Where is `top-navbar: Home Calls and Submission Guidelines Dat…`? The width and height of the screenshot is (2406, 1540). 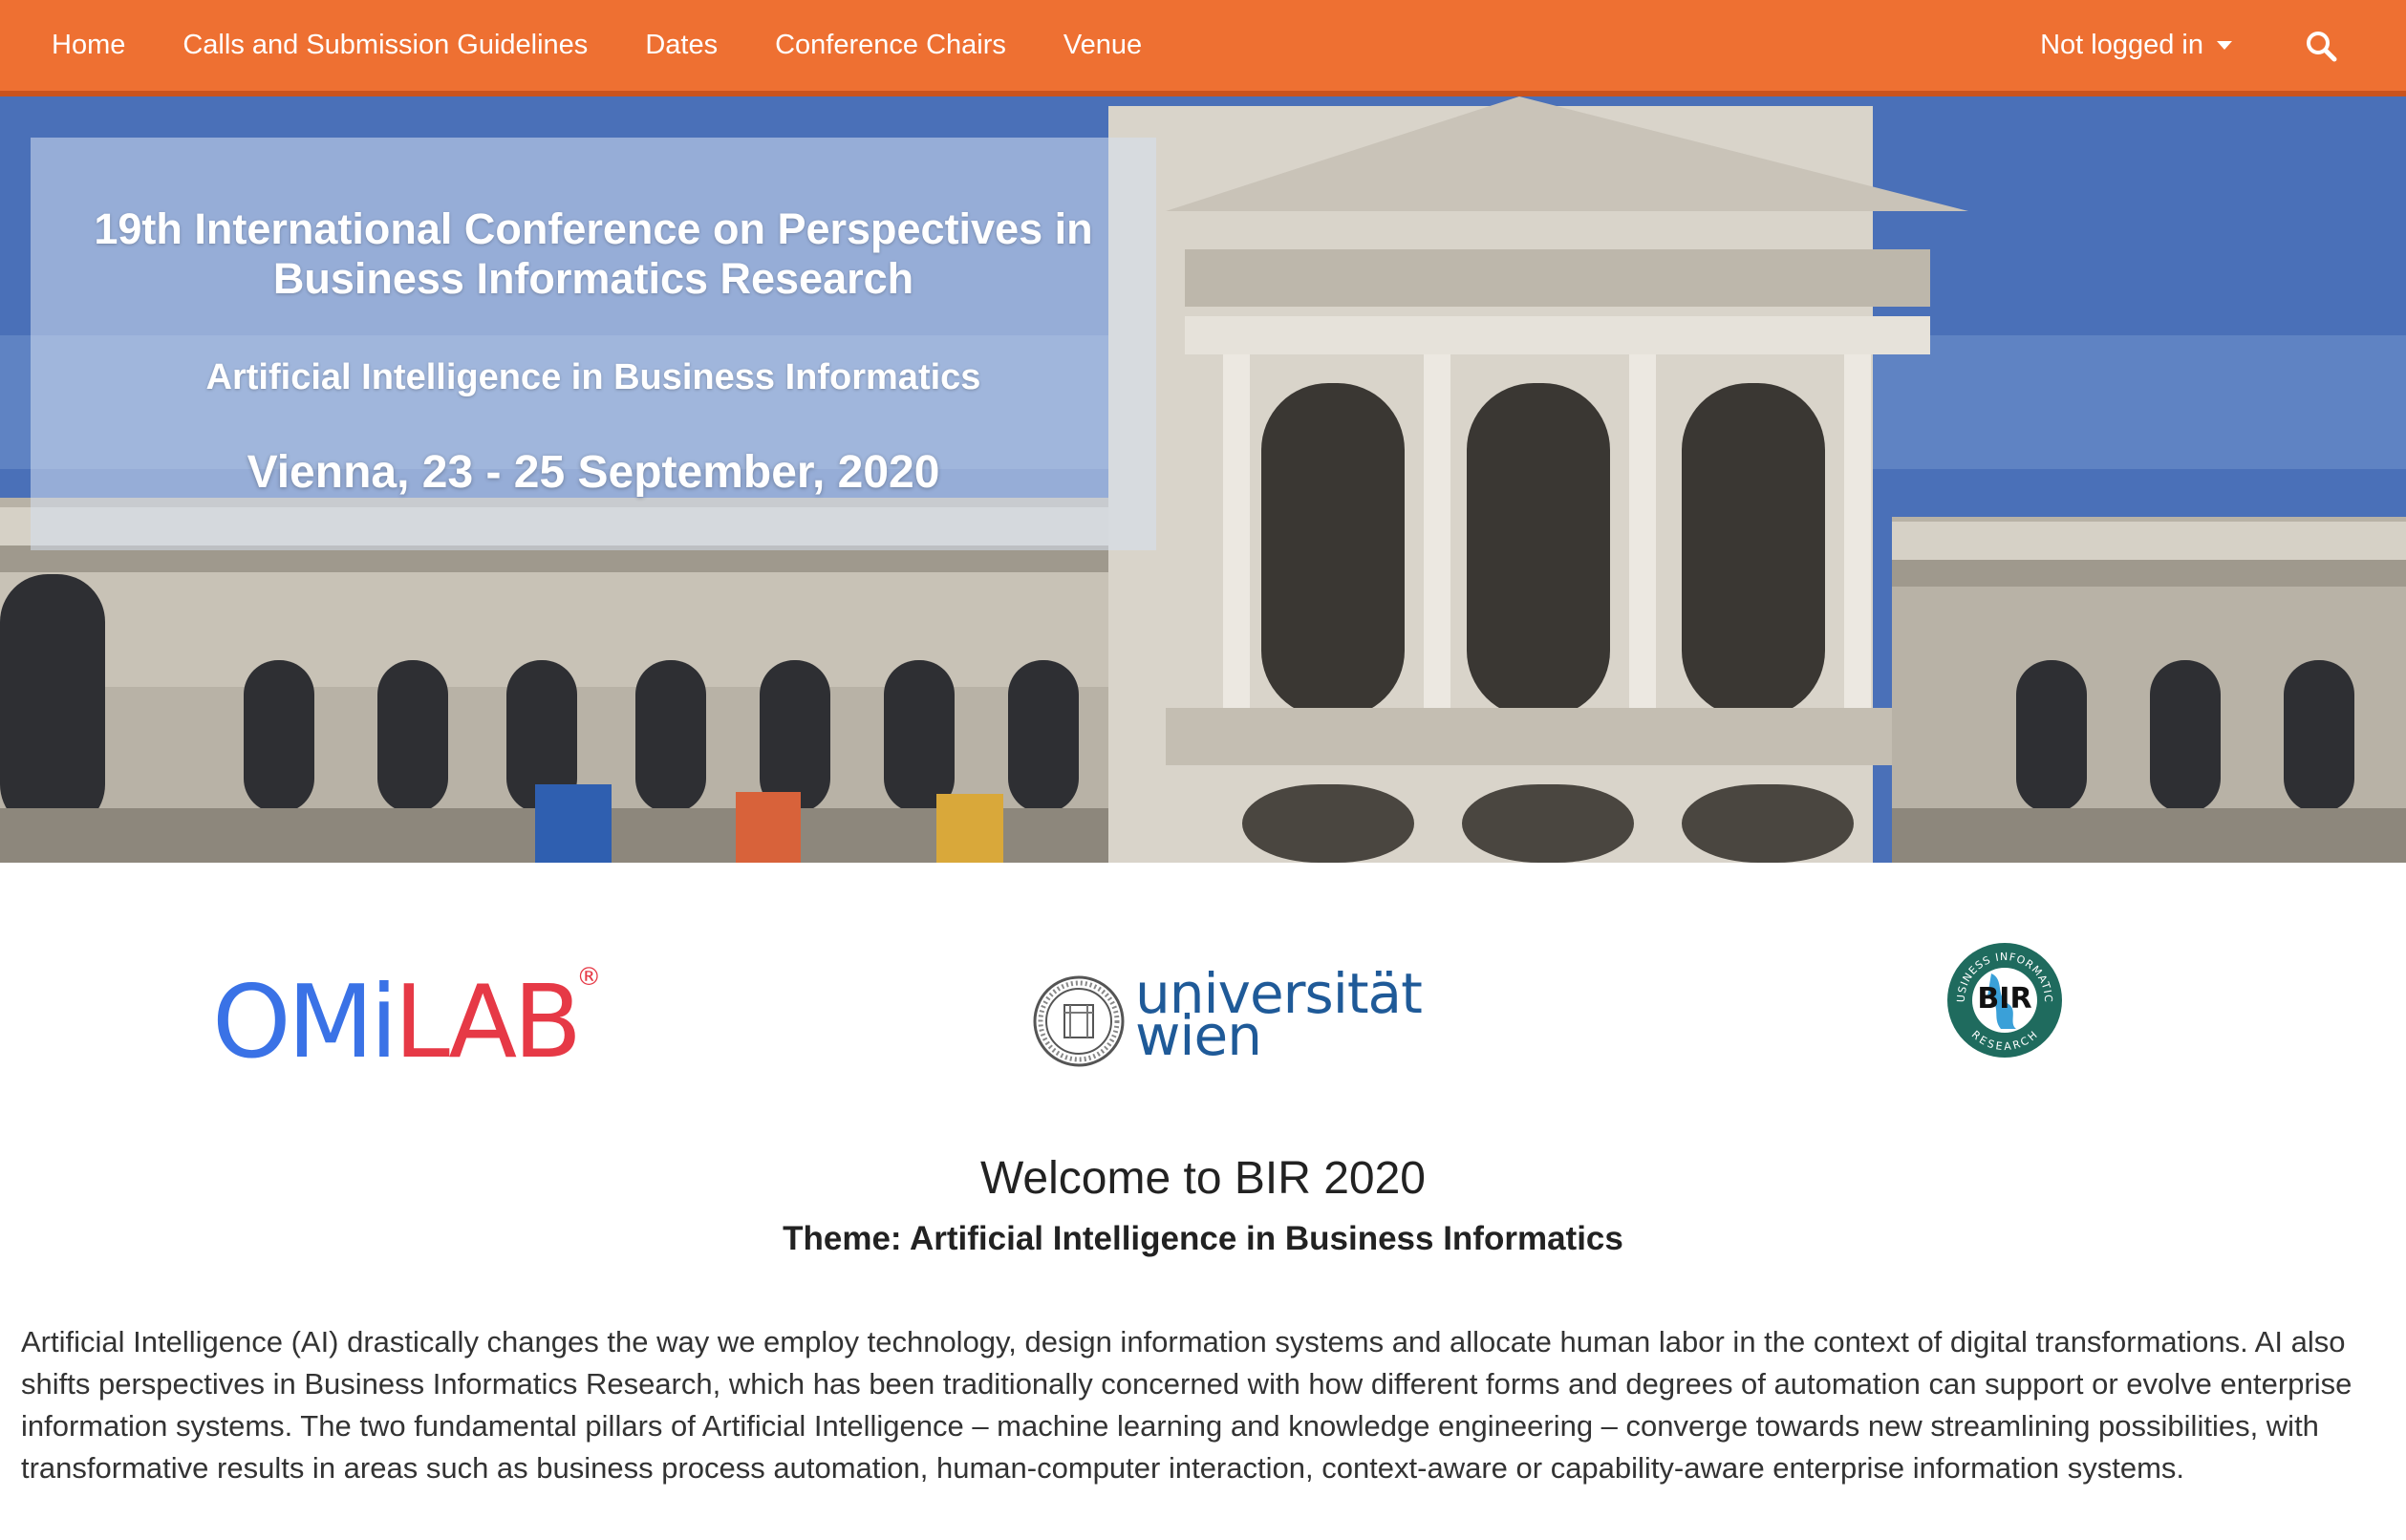 top-navbar: Home Calls and Submission Guidelines Dat… is located at coordinates (1203, 48).